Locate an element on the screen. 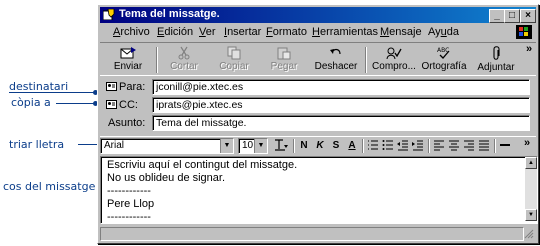  paste-icon is located at coordinates (284, 53).